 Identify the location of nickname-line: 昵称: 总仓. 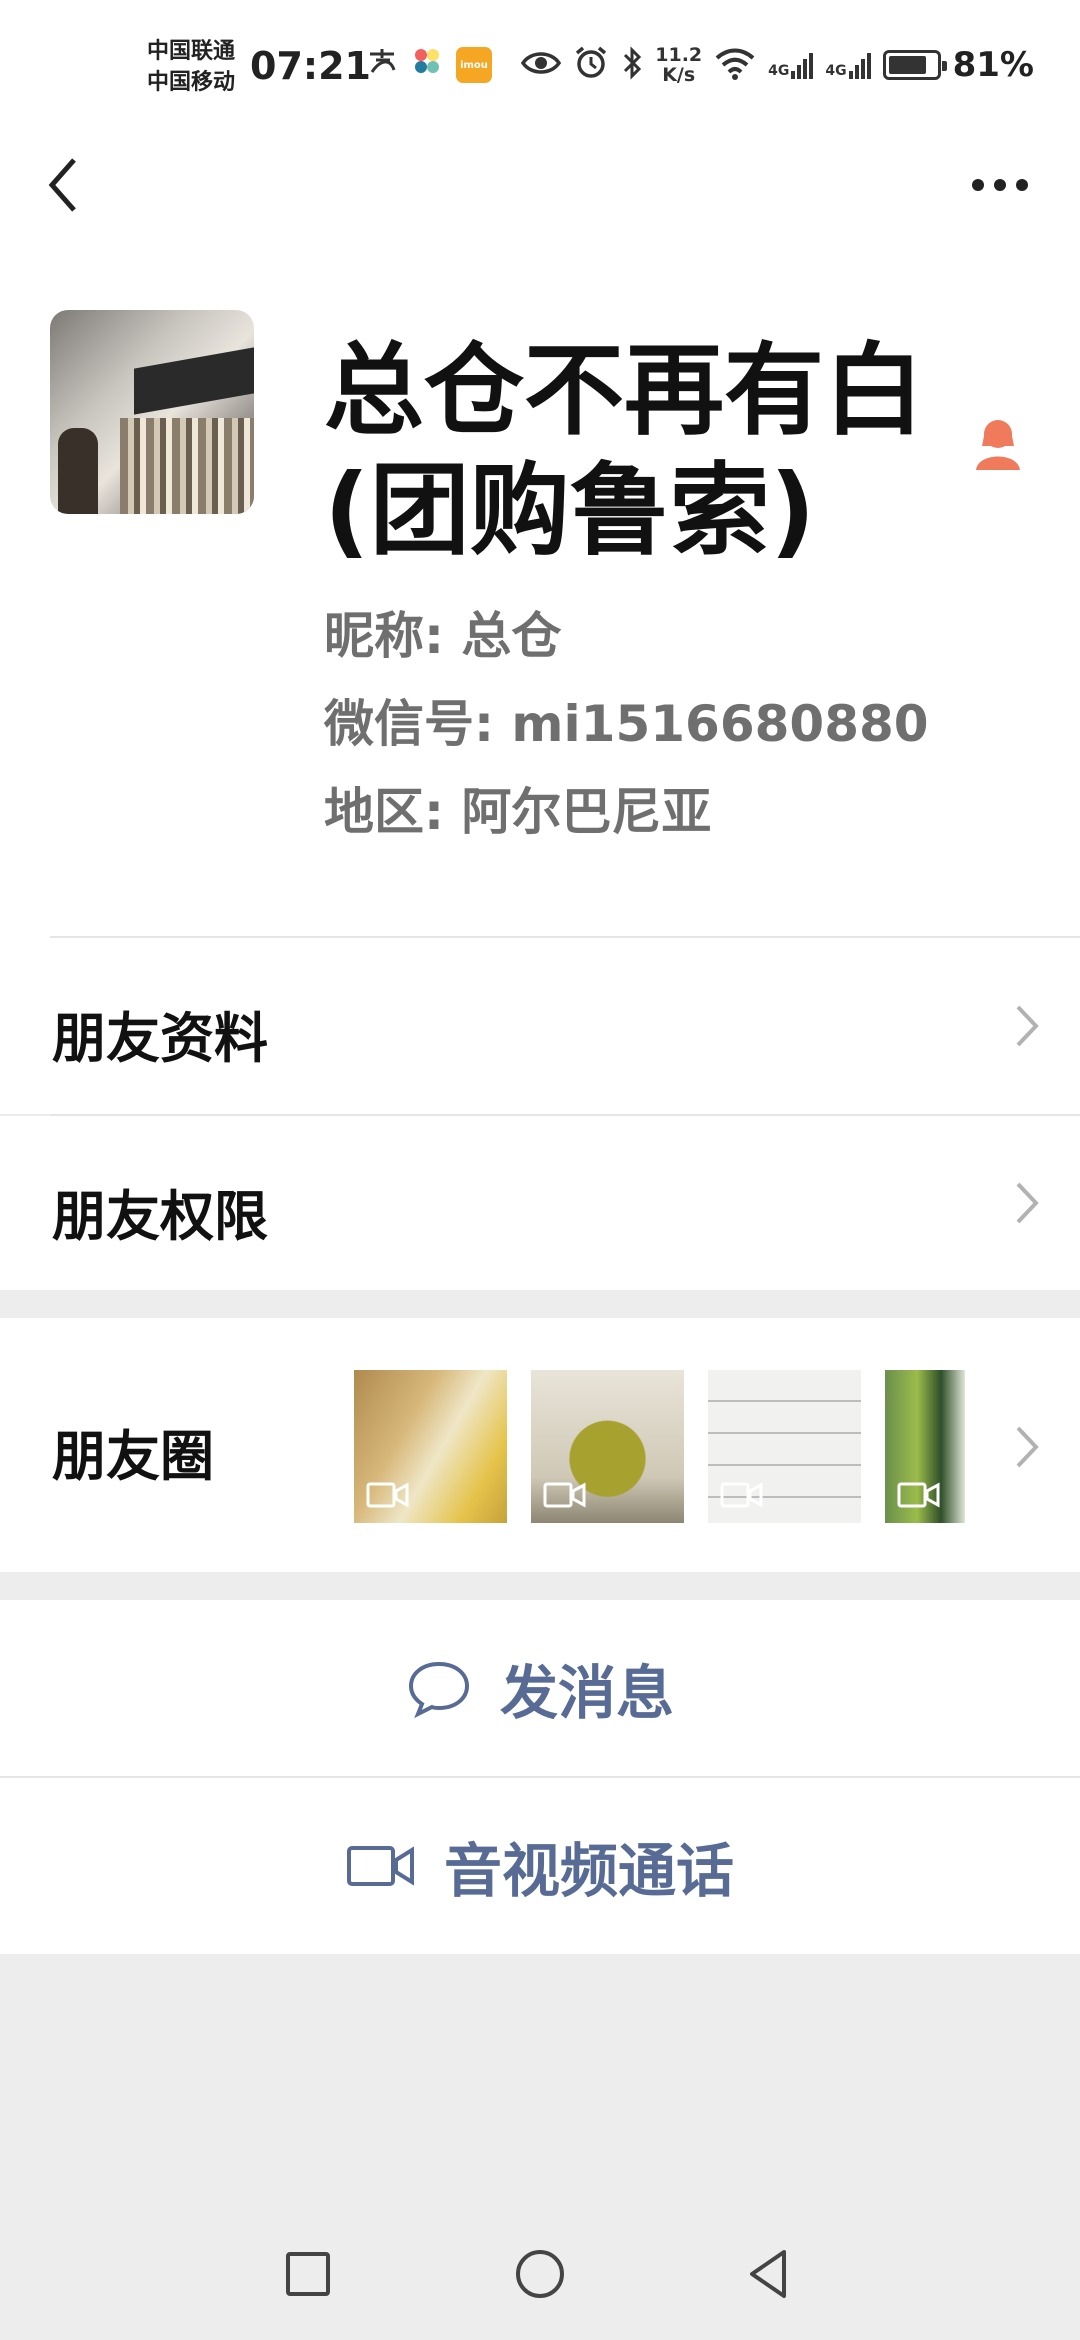
(442, 632).